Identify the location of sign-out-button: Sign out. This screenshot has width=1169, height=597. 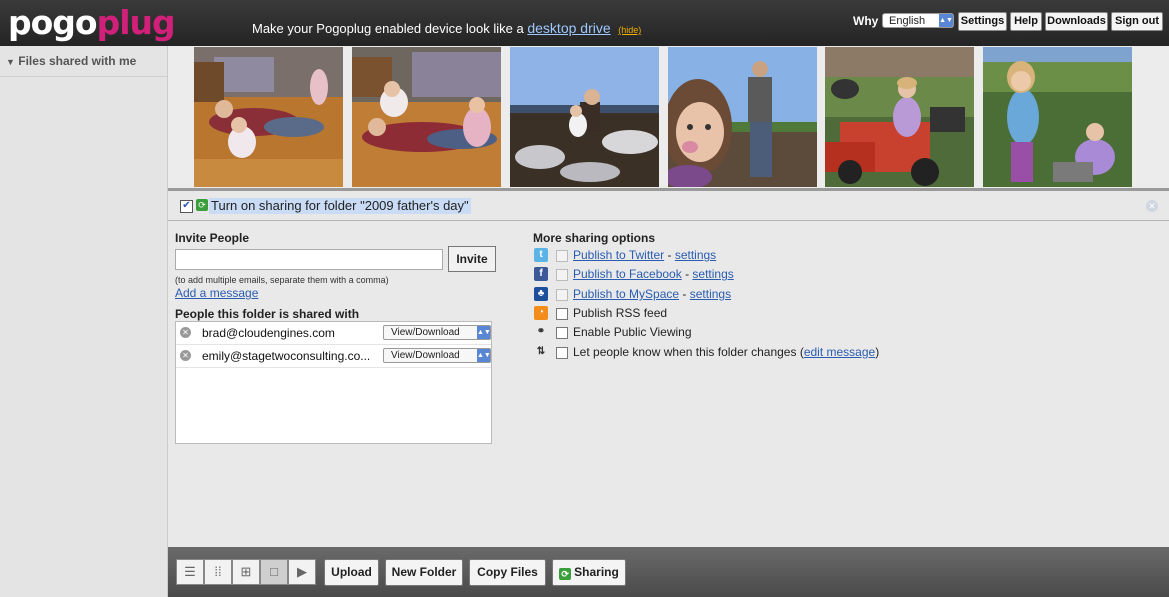
(1137, 21).